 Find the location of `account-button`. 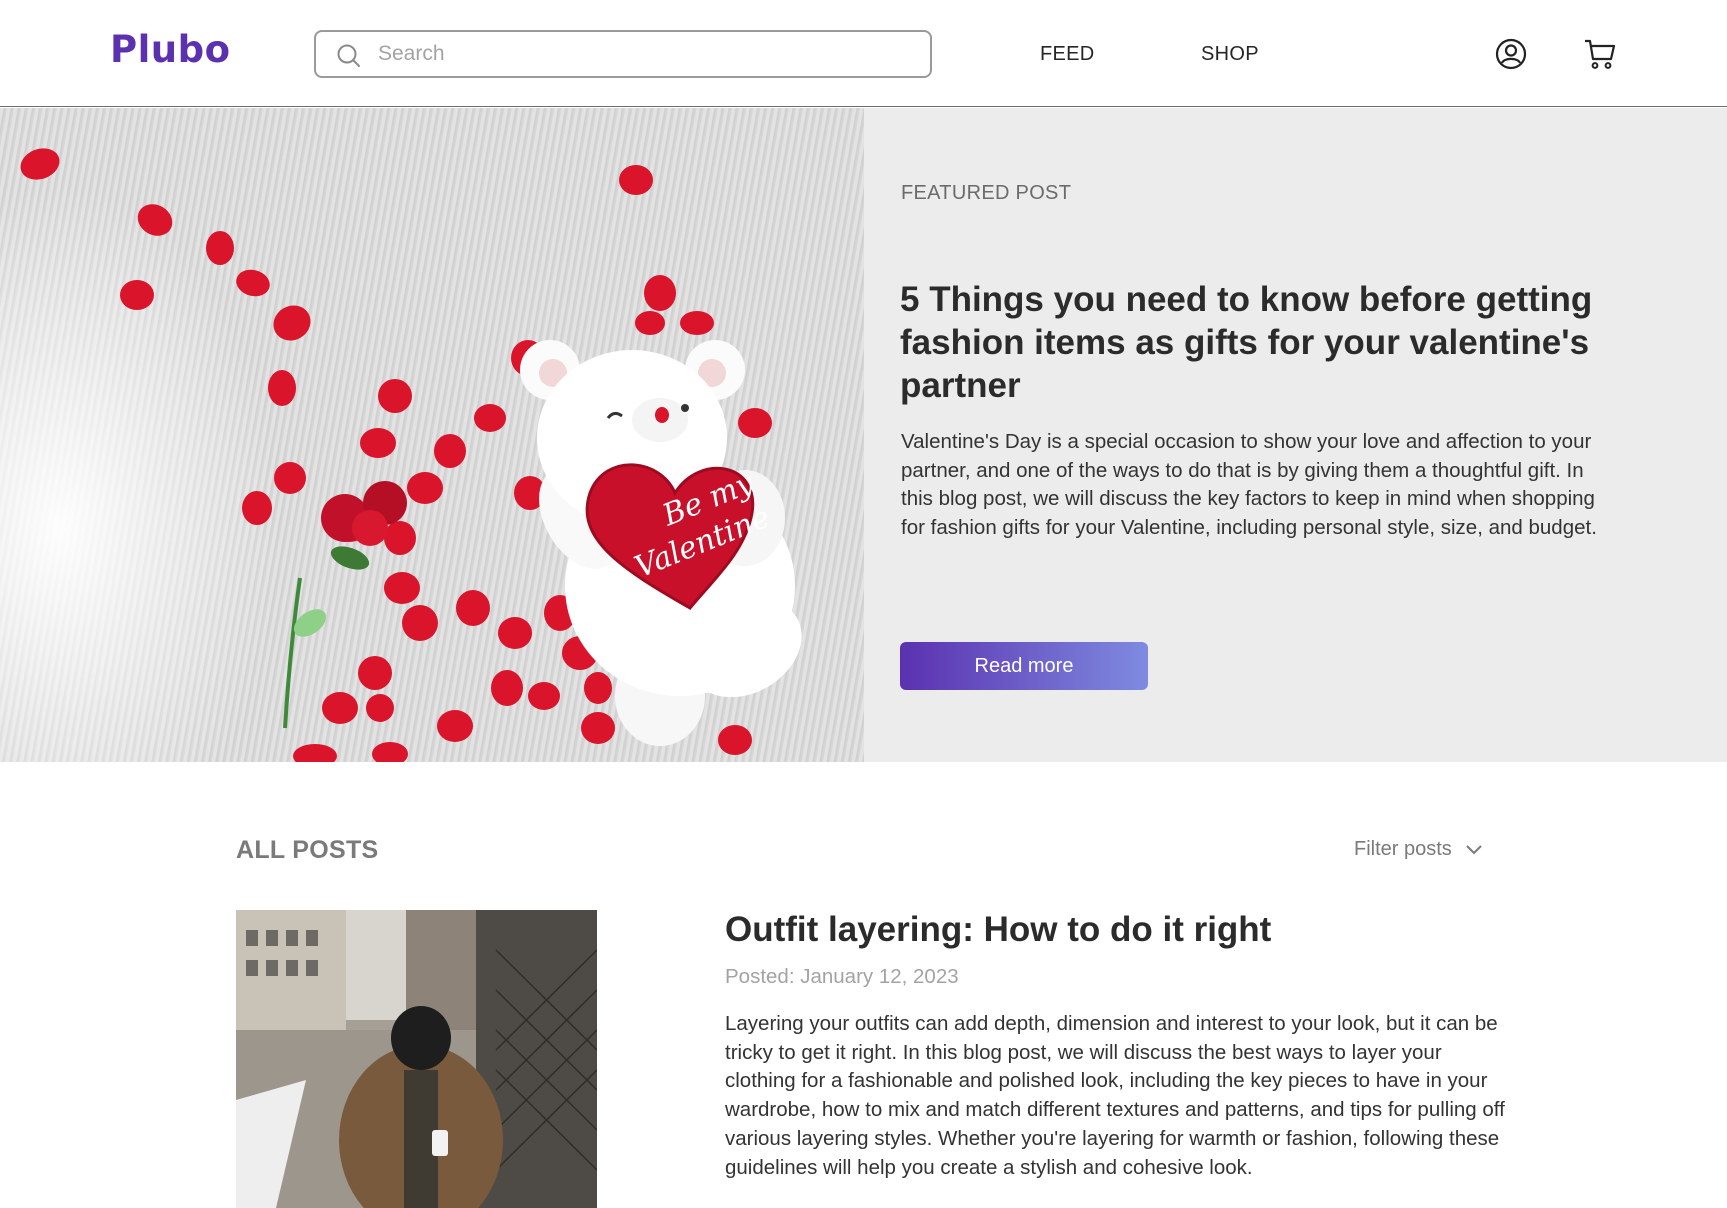

account-button is located at coordinates (1511, 54).